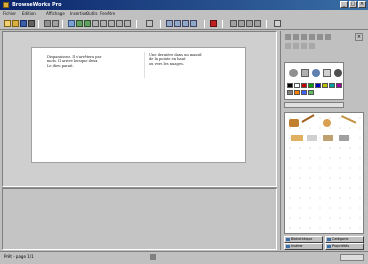 The height and width of the screenshot is (264, 368). What do you see at coordinates (55, 23) in the screenshot?
I see `copy-icon` at bounding box center [55, 23].